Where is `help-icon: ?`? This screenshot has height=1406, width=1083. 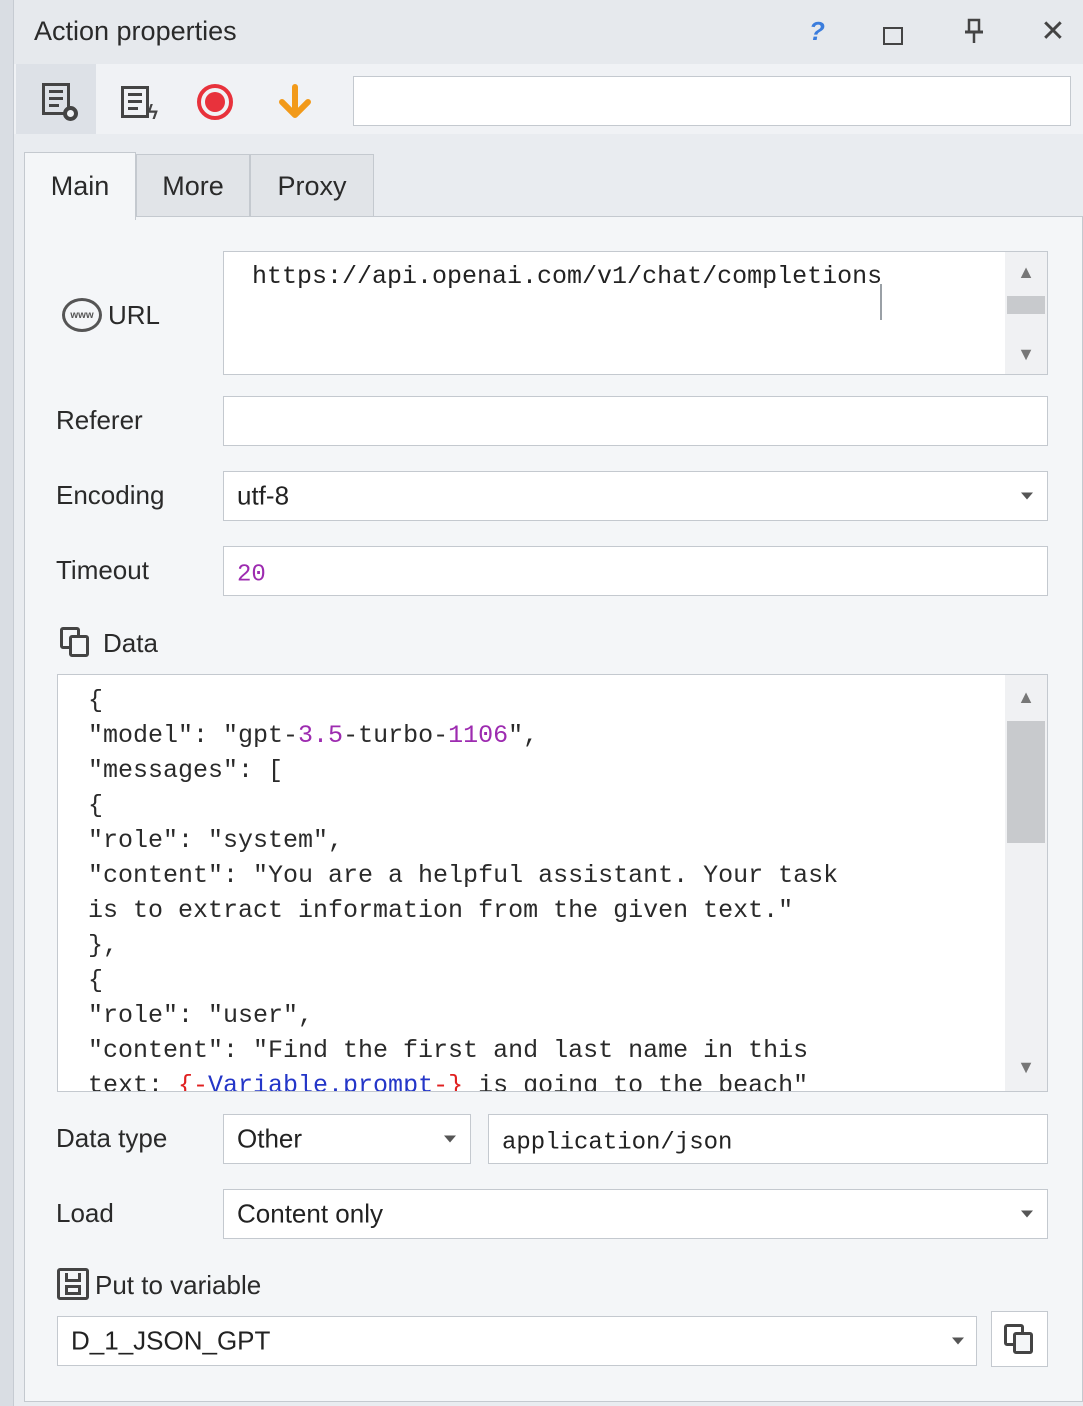 help-icon: ? is located at coordinates (817, 30).